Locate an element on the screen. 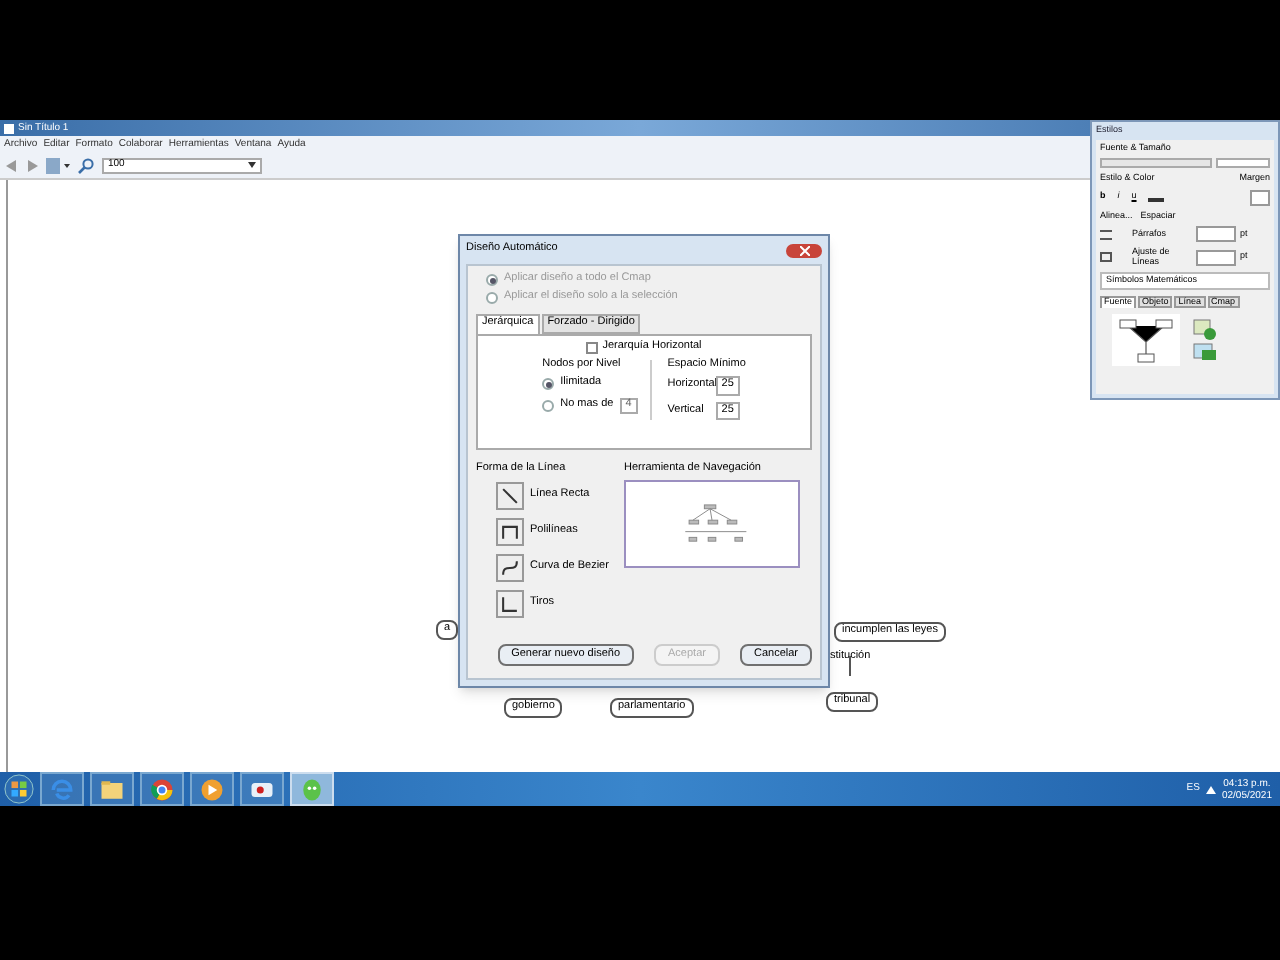 The image size is (1280, 960). add-style-icon is located at coordinates (1204, 340).